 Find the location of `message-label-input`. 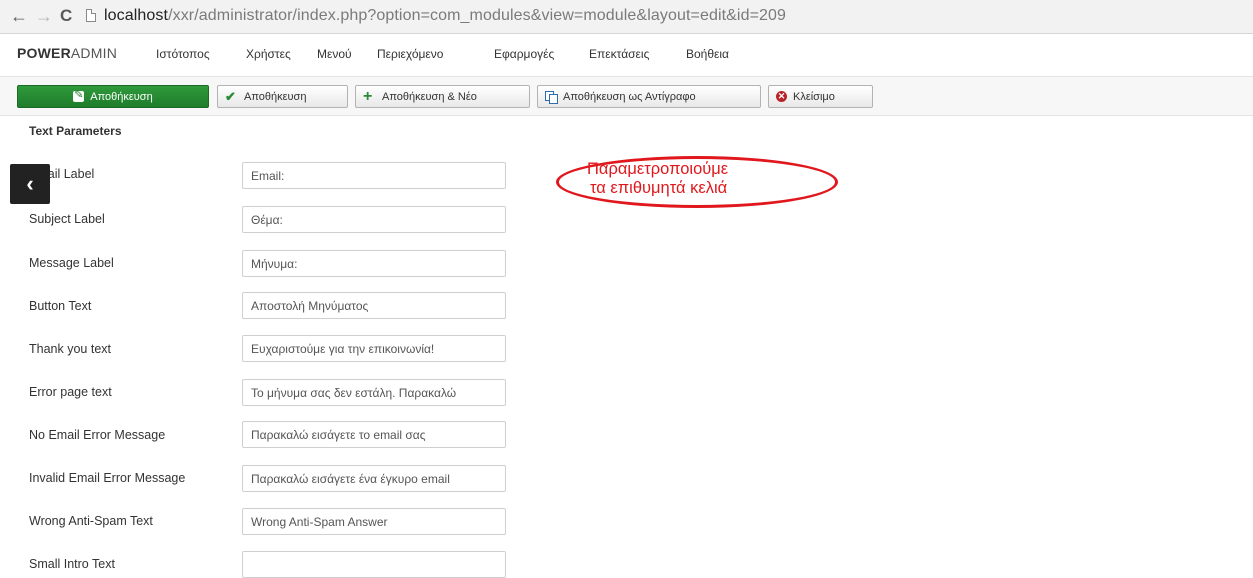

message-label-input is located at coordinates (374, 263).